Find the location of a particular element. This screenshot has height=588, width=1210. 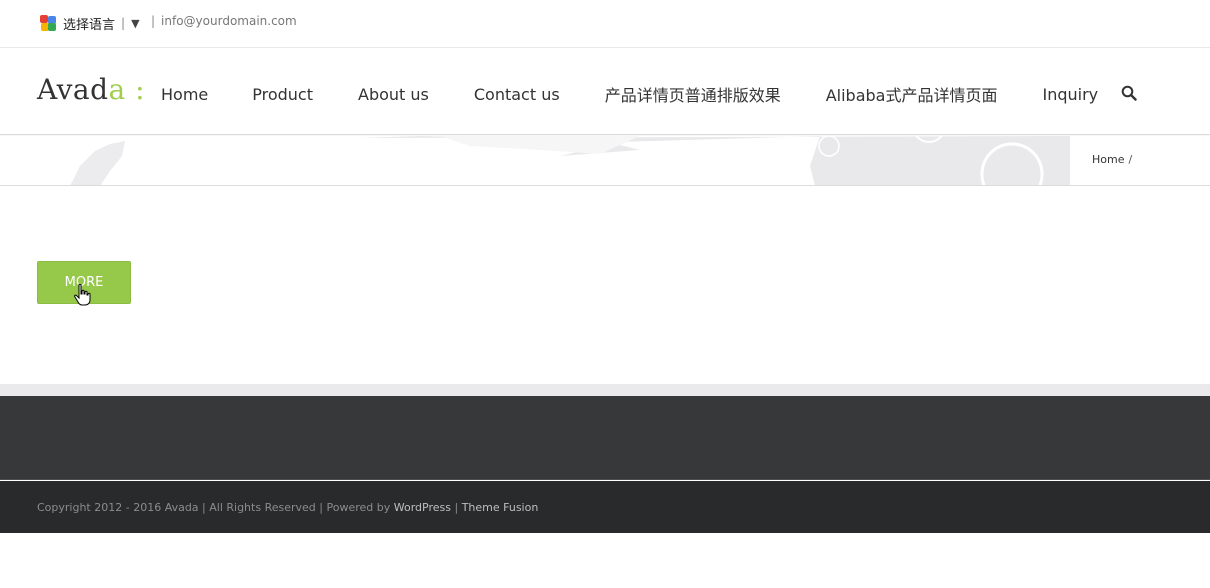

theme-fusion-link: Theme Fusion is located at coordinates (500, 507).